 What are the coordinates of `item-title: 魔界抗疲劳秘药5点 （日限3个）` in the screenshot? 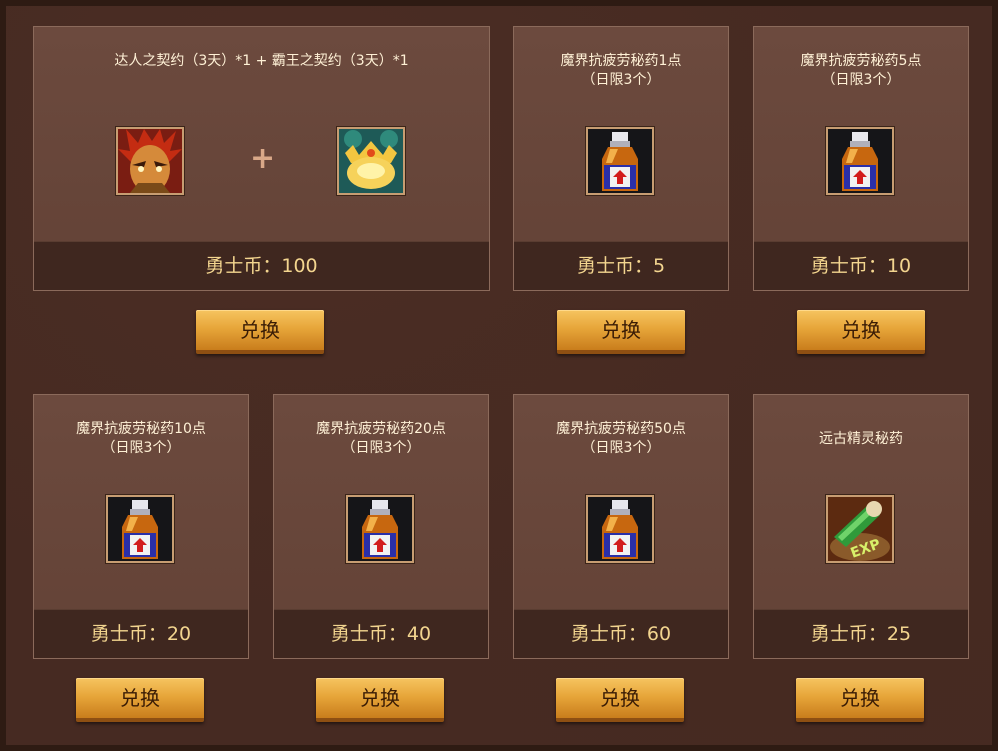 It's located at (861, 70).